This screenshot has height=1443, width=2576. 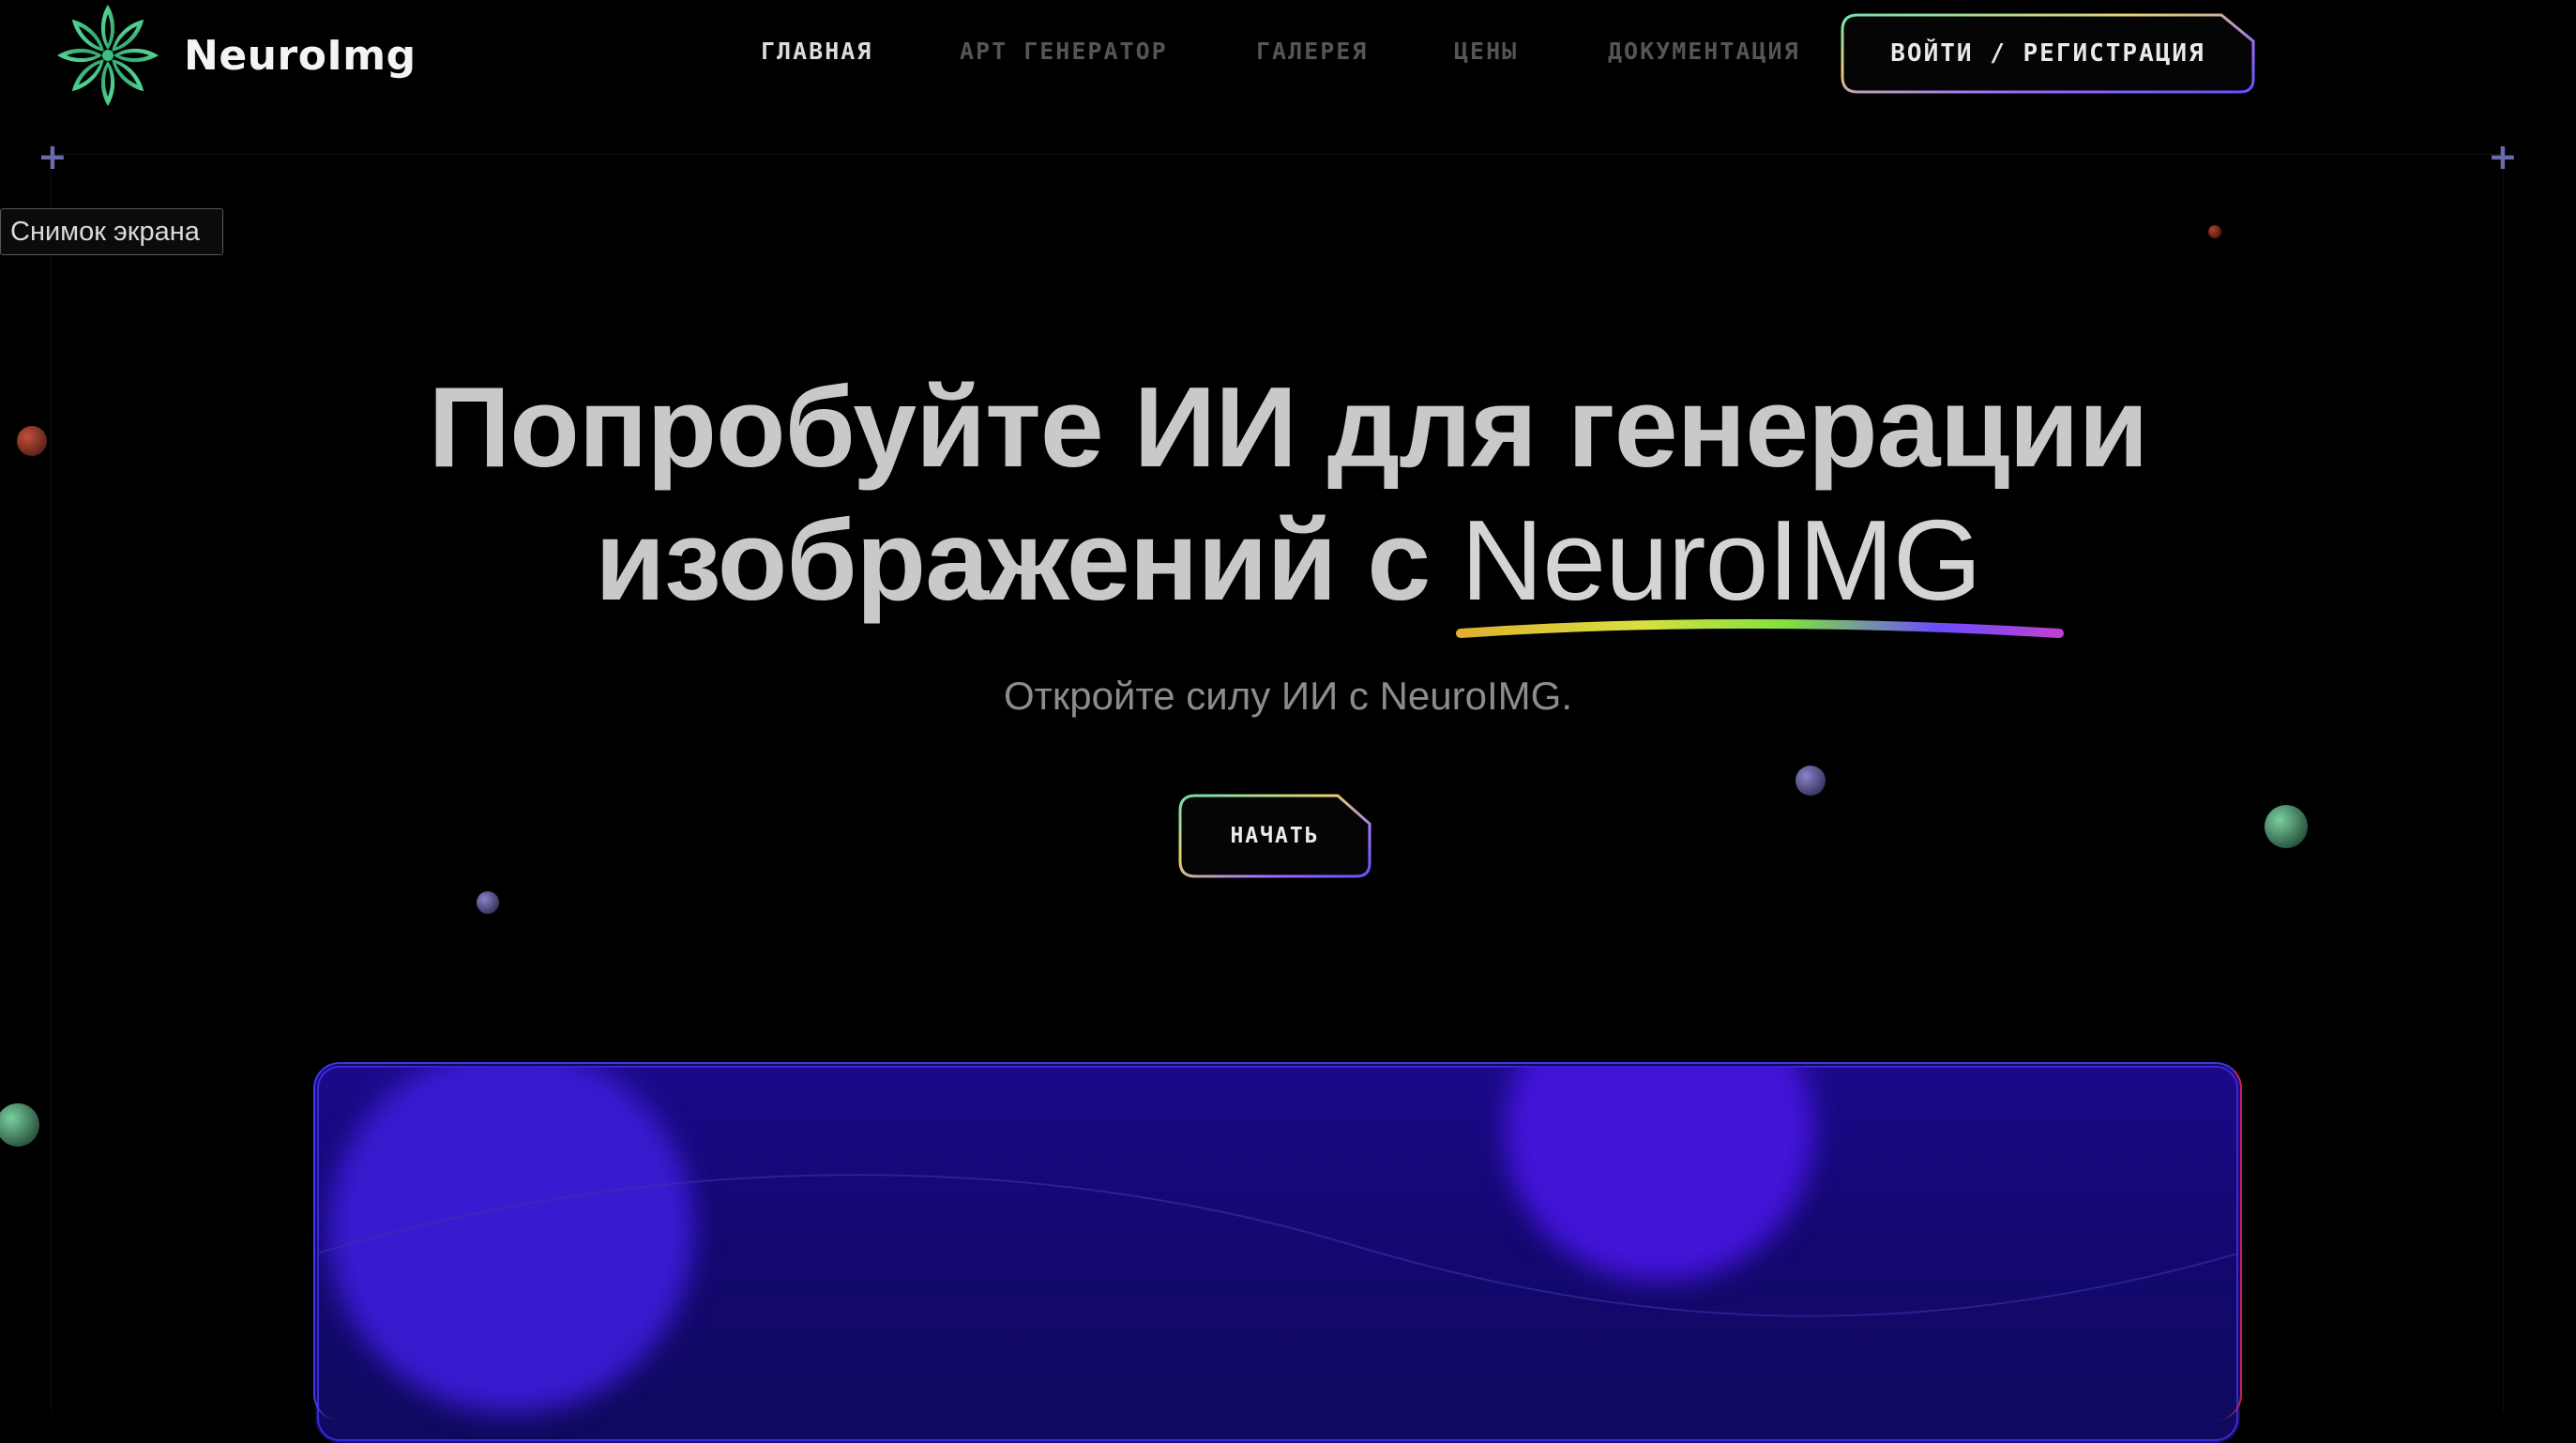 I want to click on hero-brand-word: NeuroIMG, so click(x=1761, y=567).